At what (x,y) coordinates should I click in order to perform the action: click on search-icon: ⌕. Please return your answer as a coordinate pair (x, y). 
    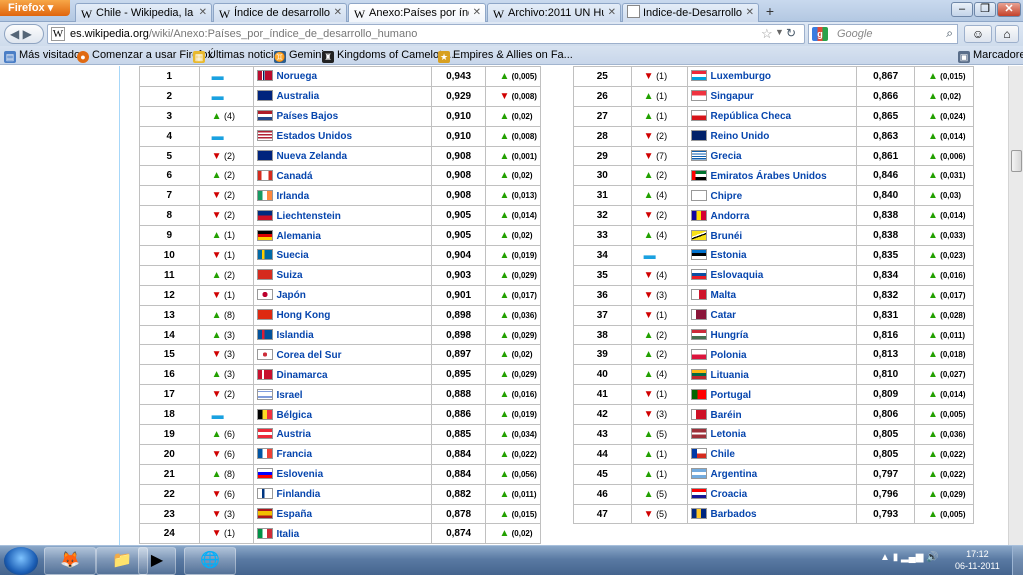
    Looking at the image, I should click on (949, 33).